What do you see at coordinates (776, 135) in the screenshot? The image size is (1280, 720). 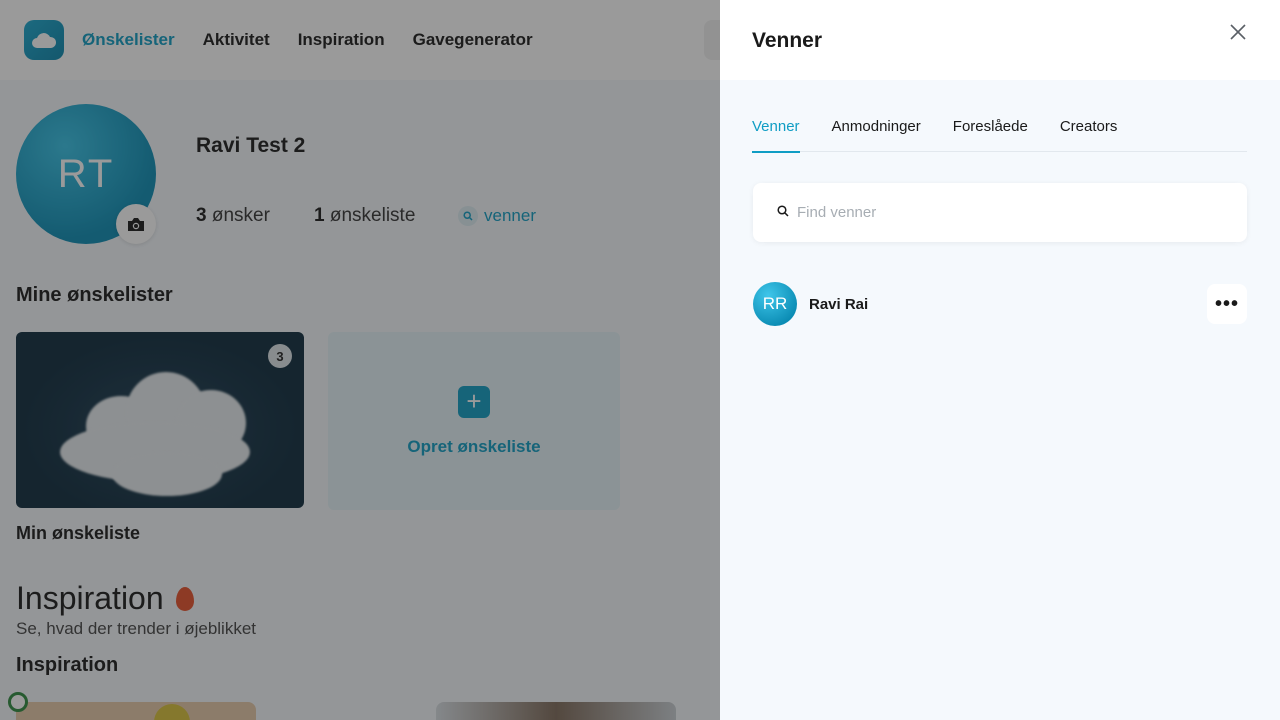 I see `tab-friends: Venner` at bounding box center [776, 135].